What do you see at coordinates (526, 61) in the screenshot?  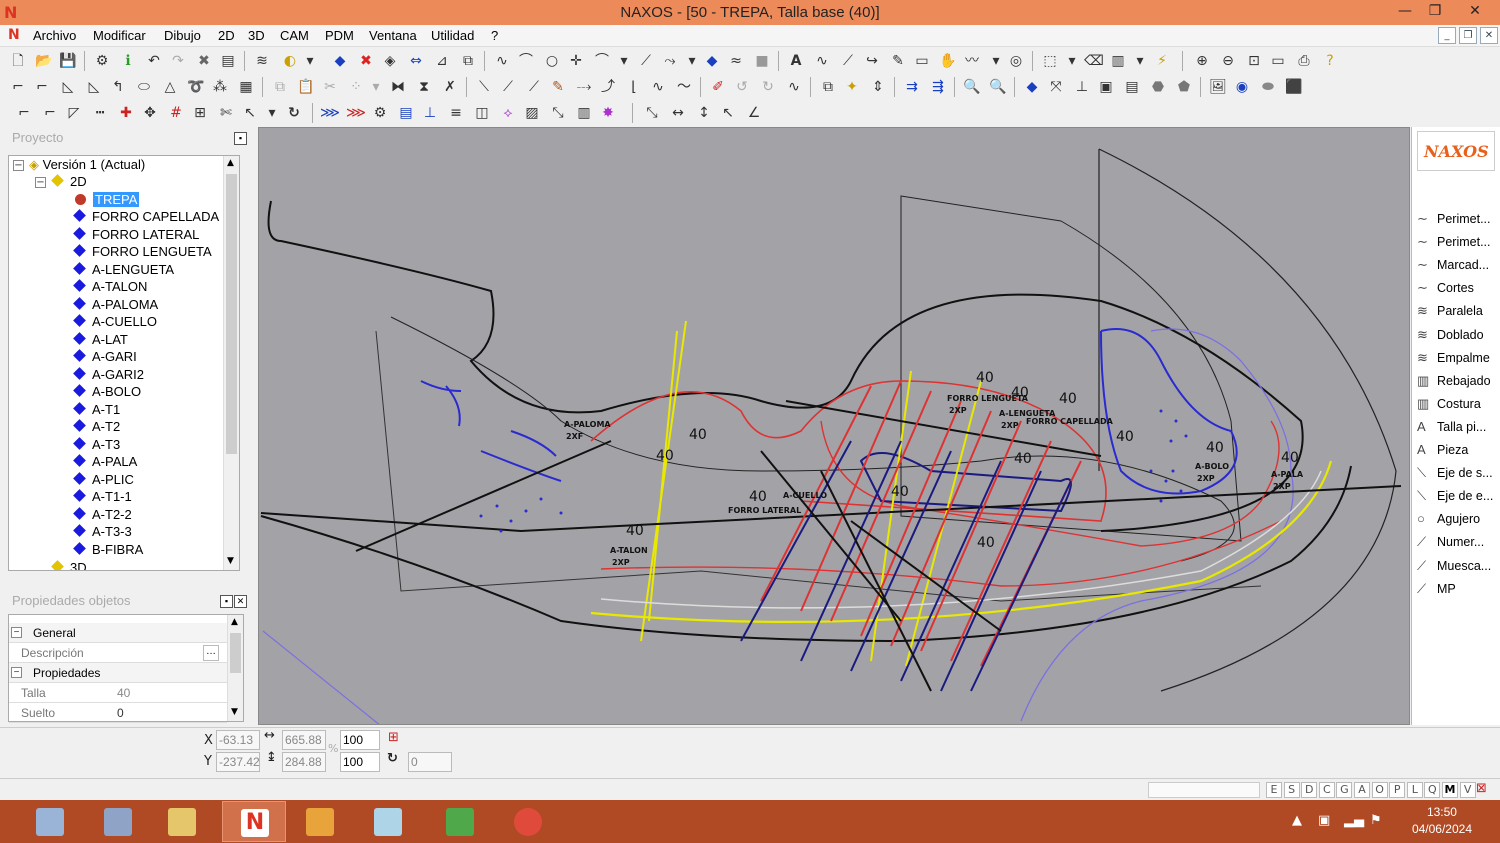 I see `arc-icon: ⌒` at bounding box center [526, 61].